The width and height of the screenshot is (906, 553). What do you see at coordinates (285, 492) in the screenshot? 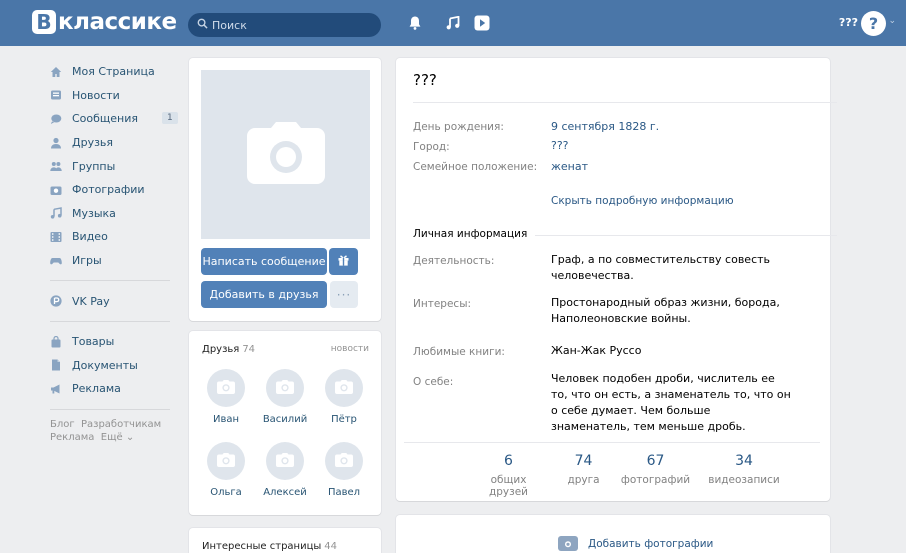
I see `friend-name: Алексей` at bounding box center [285, 492].